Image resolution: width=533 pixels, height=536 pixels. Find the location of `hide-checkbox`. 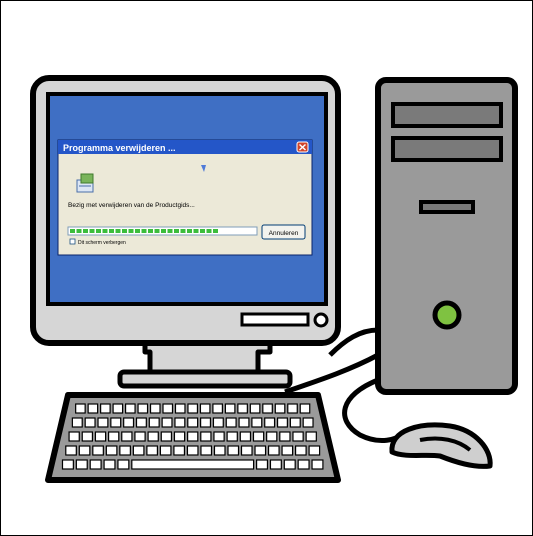

hide-checkbox is located at coordinates (72, 241).